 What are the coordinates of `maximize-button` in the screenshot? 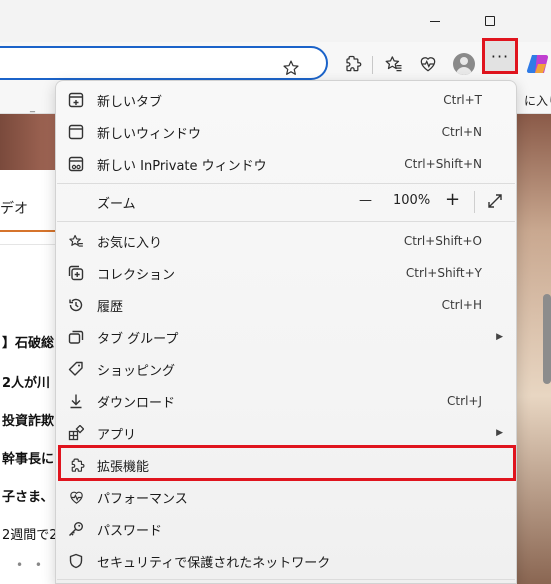 It's located at (490, 21).